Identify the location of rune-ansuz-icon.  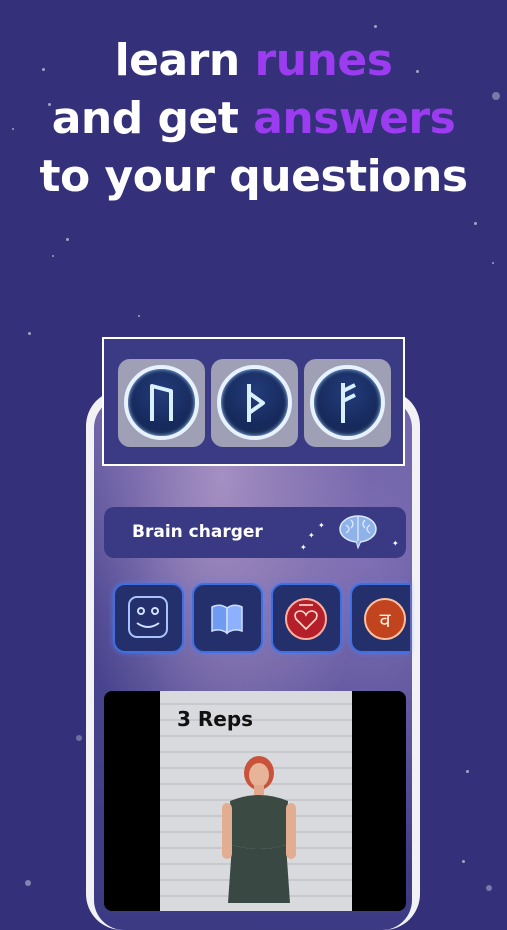
(348, 403).